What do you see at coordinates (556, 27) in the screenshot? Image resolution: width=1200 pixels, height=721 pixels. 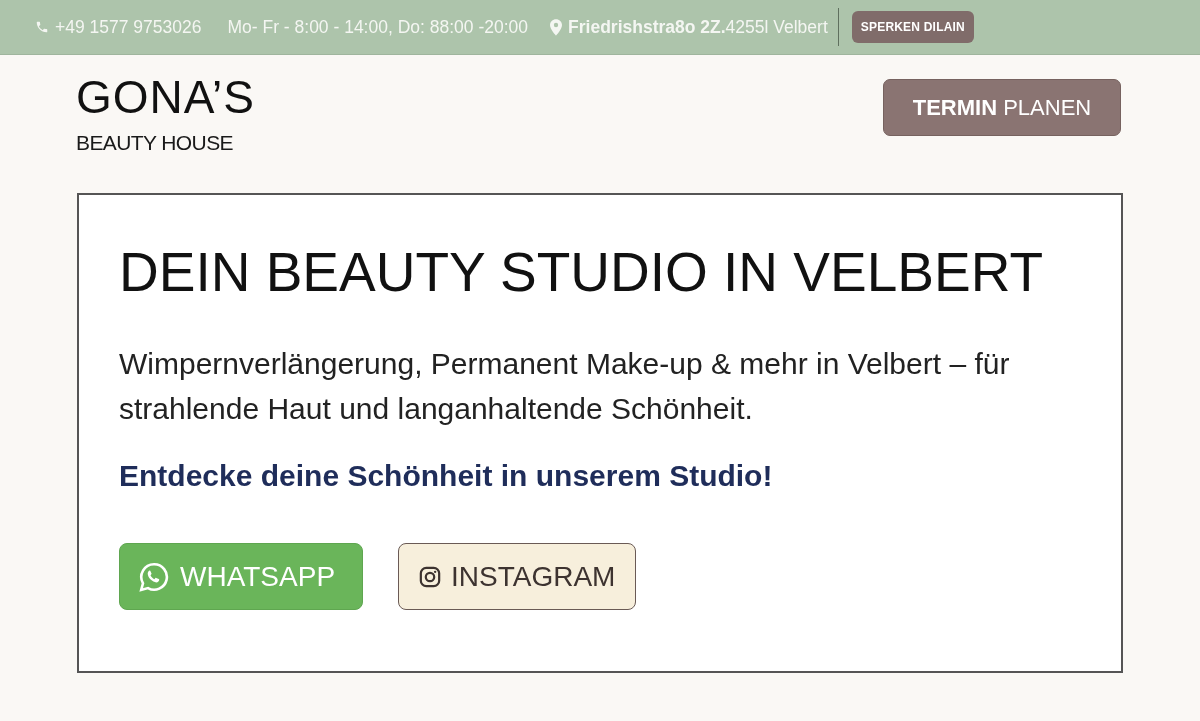 I see `location-pin-icon` at bounding box center [556, 27].